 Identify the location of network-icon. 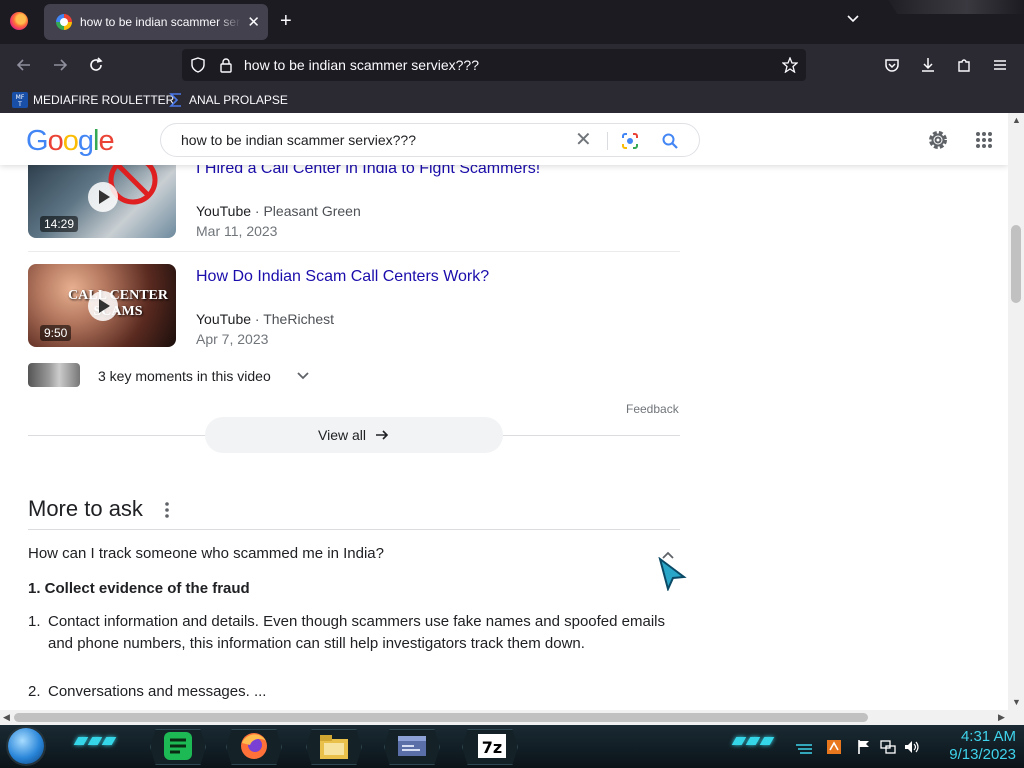
(888, 747).